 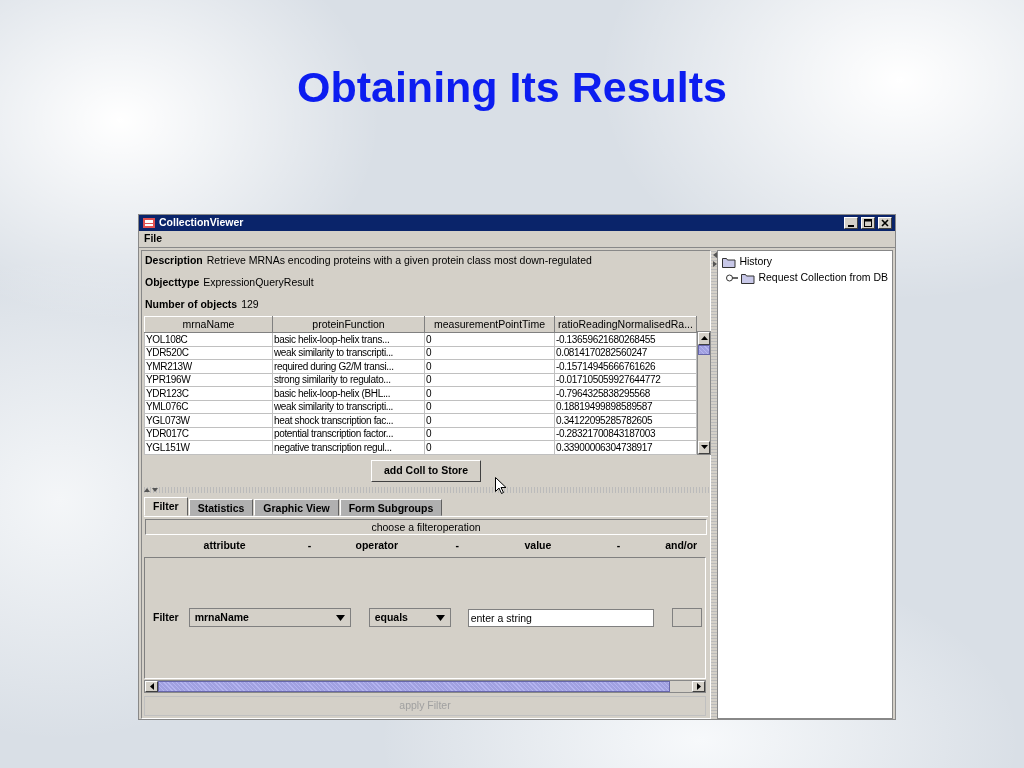 I want to click on hint-bar: choose a filteroperation, so click(x=426, y=526).